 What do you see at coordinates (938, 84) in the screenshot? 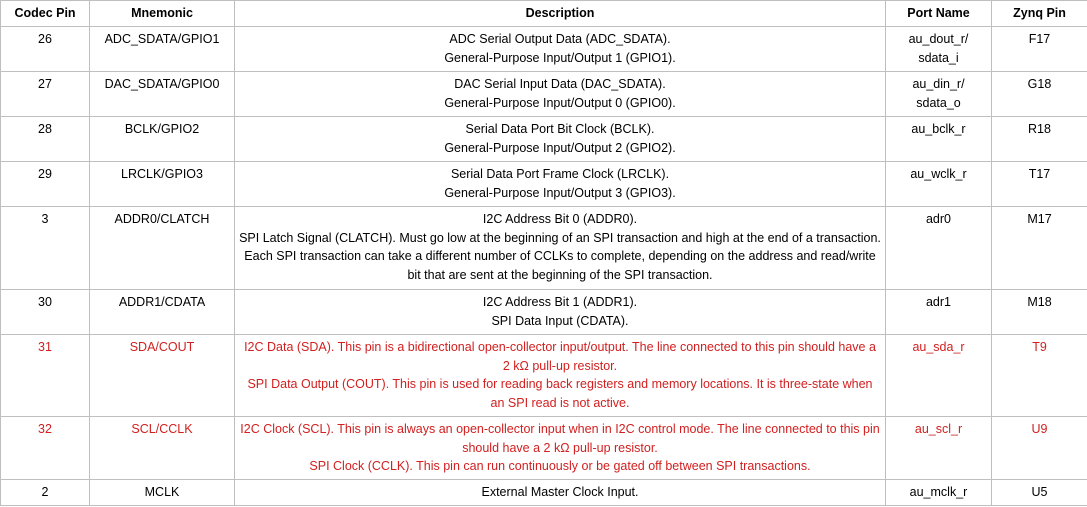
I see `port-name-line: au_din_r/` at bounding box center [938, 84].